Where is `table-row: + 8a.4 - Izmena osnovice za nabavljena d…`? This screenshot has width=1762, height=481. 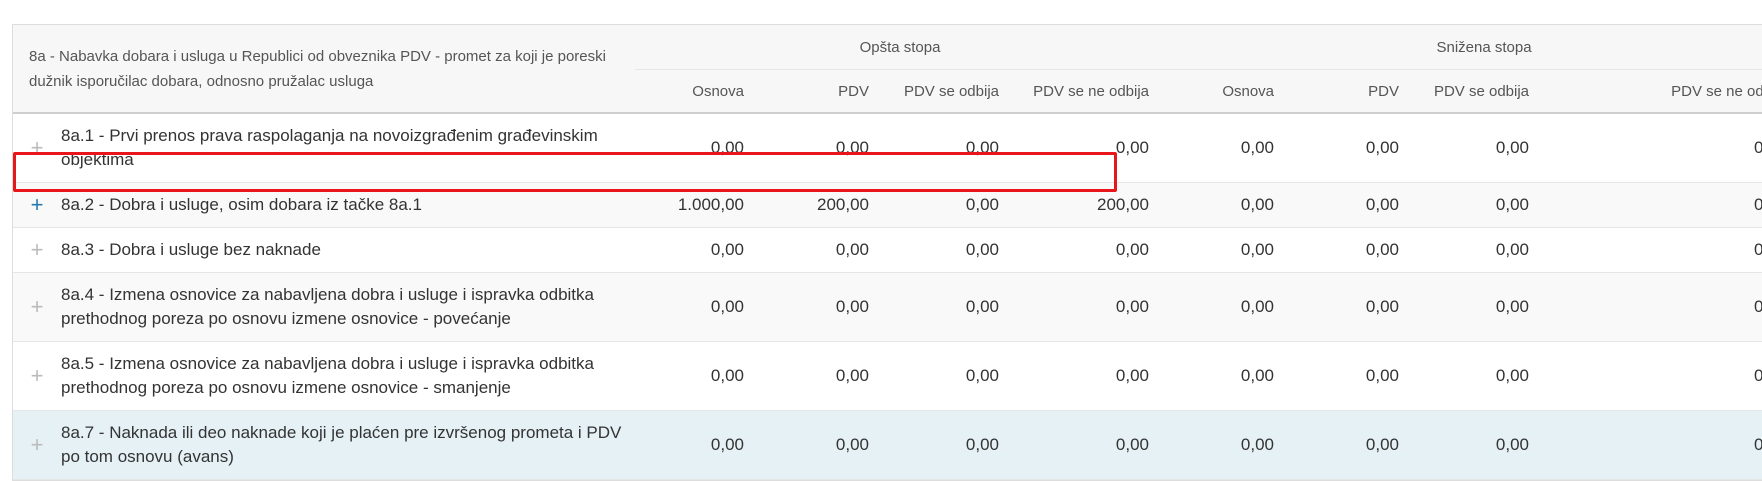 table-row: + 8a.4 - Izmena osnovice za nabavljena d… is located at coordinates (887, 307).